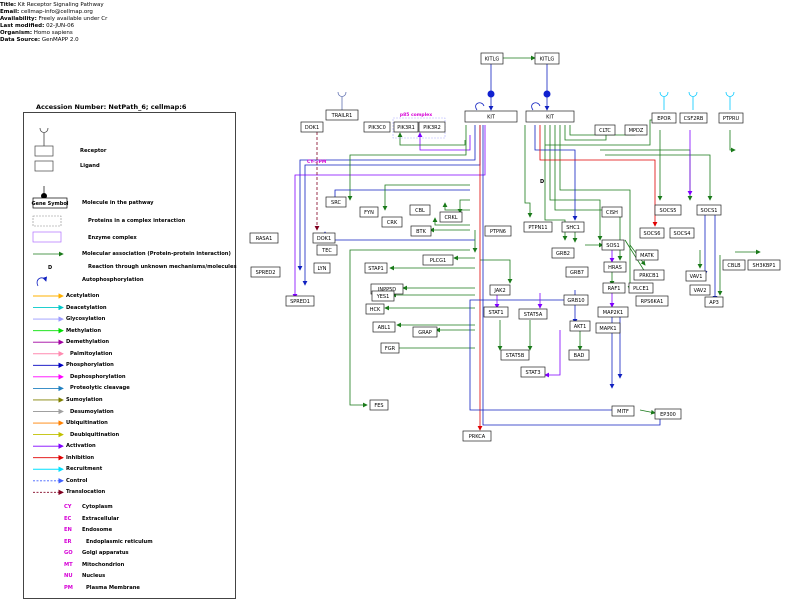  Describe the element at coordinates (100, 388) in the screenshot. I see `legend-arrow-label-proteolytic-cleavage: Proteolytic cleavage` at that location.